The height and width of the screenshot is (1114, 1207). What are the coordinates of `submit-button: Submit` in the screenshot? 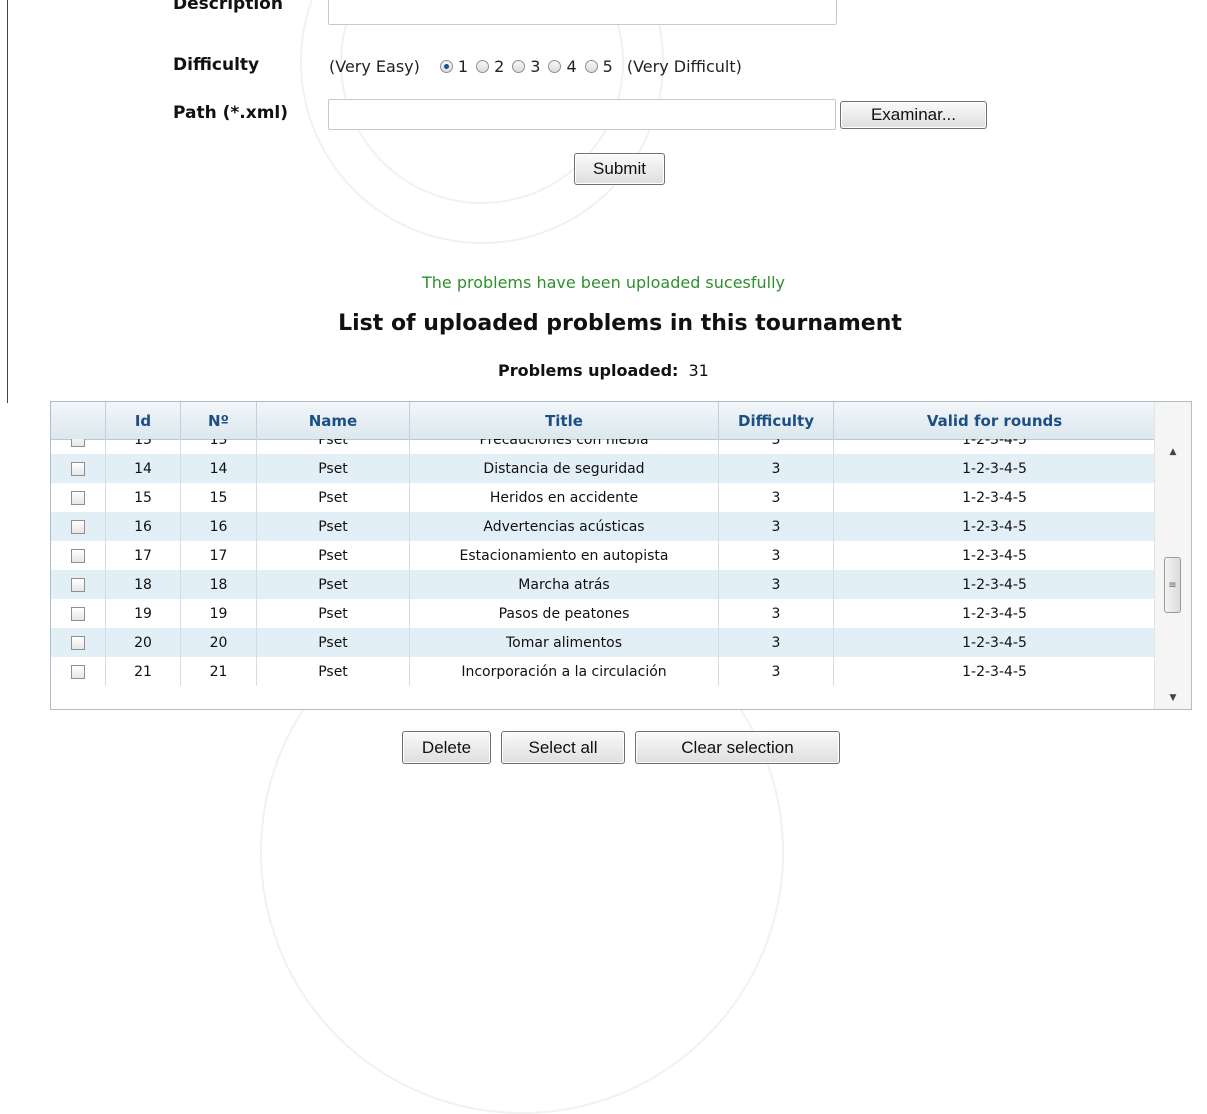 It's located at (619, 169).